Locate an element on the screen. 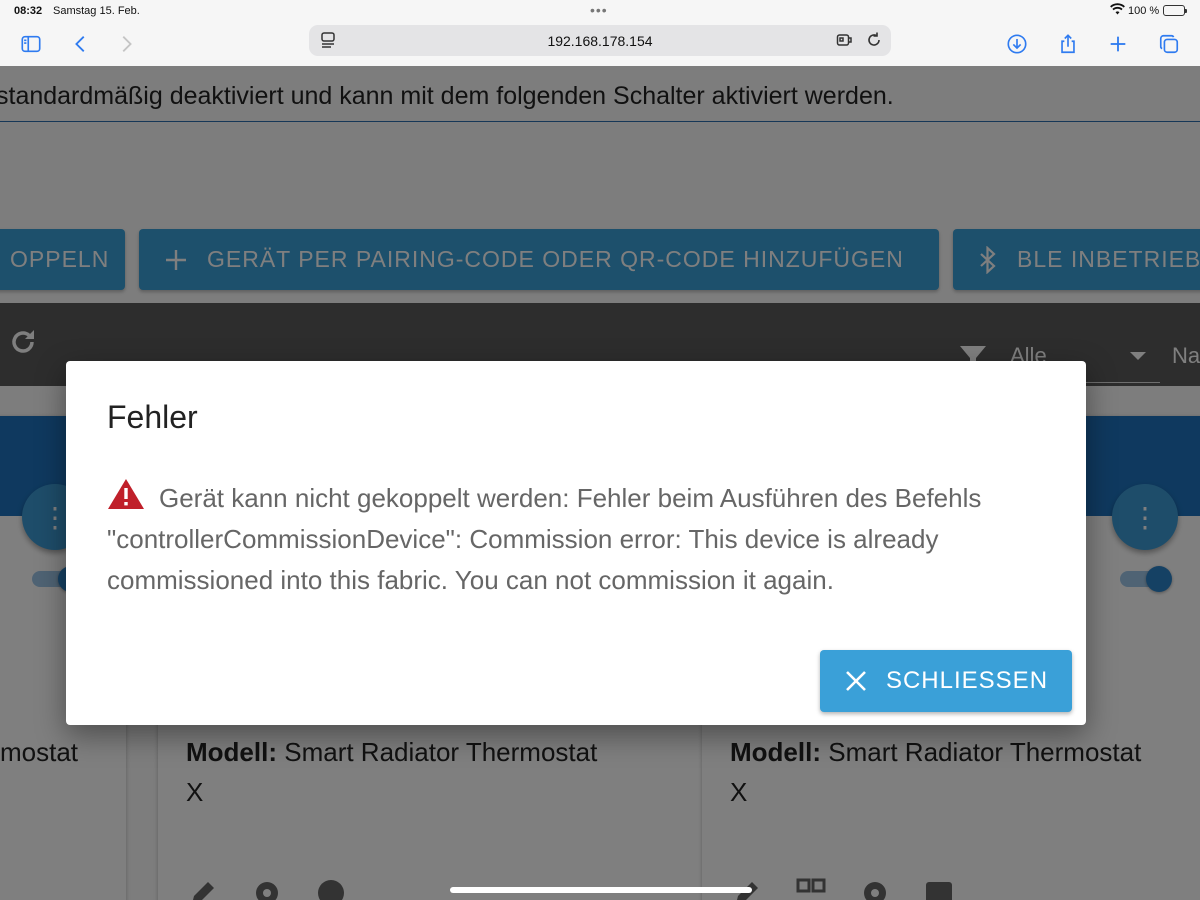 The image size is (1200, 900). dialog-title: Fehler is located at coordinates (152, 417).